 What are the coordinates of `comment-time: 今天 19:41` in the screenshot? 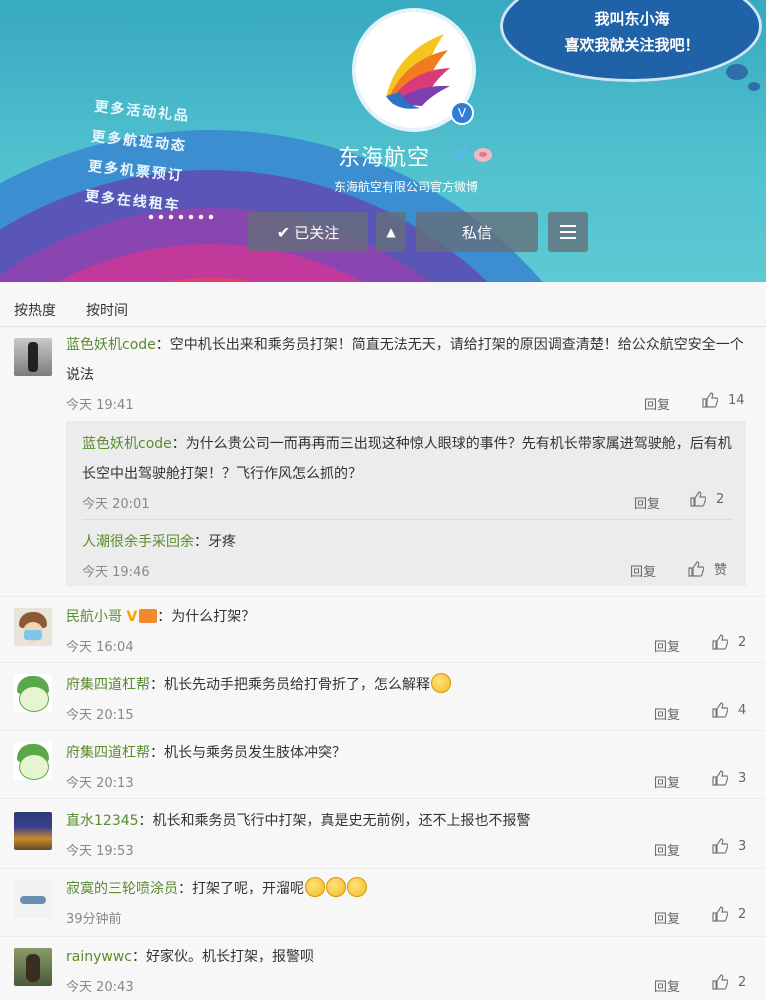 It's located at (100, 405).